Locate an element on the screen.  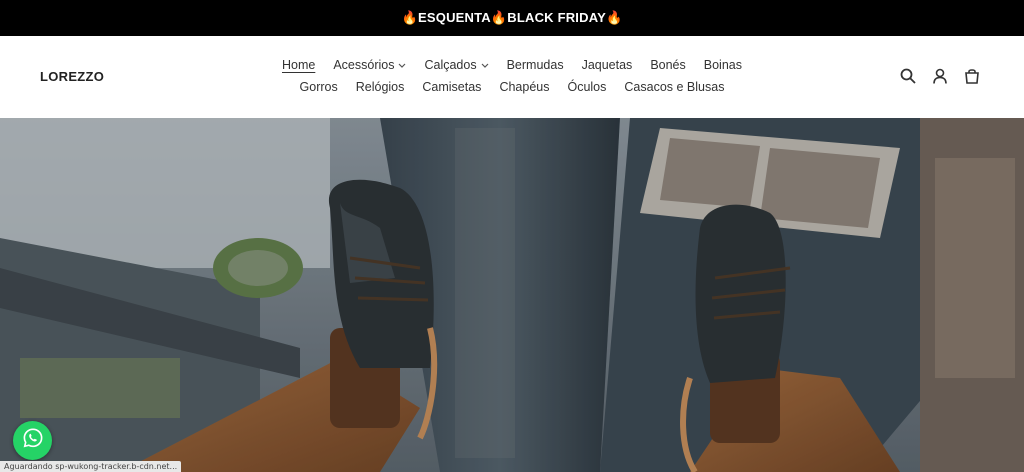
nav-item-label: Relógios is located at coordinates (380, 87).